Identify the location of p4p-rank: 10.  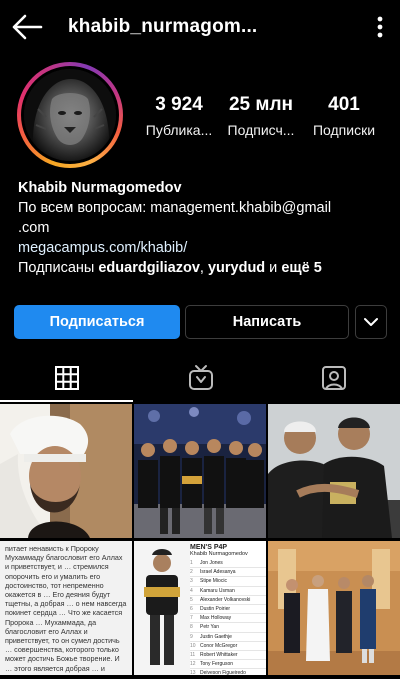
(193, 645).